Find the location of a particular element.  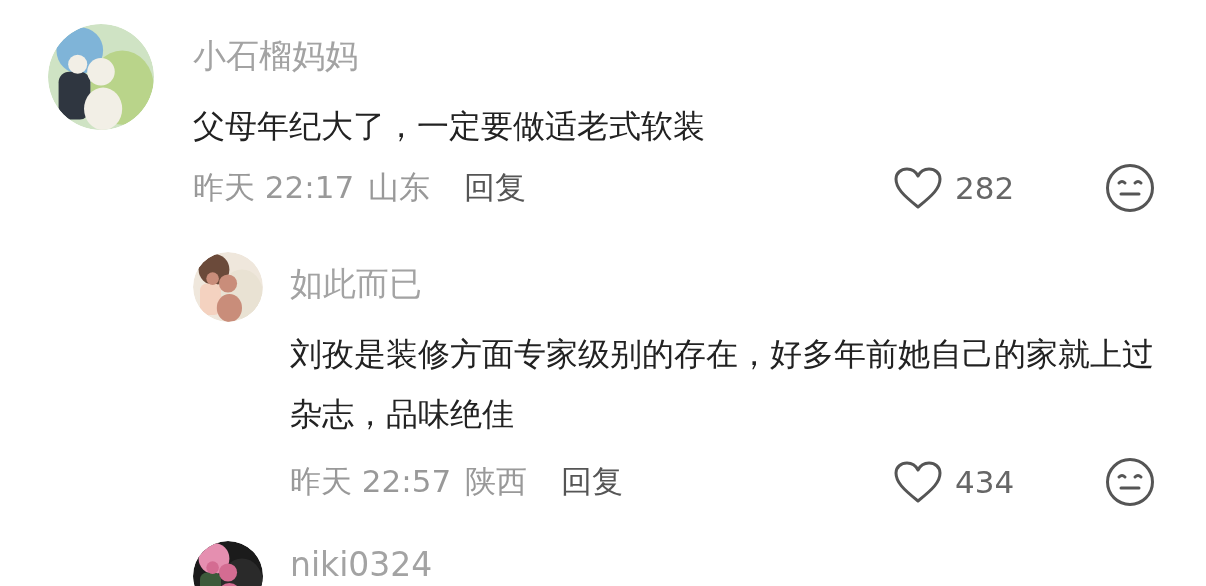

user-name: niki0324 is located at coordinates (361, 565).